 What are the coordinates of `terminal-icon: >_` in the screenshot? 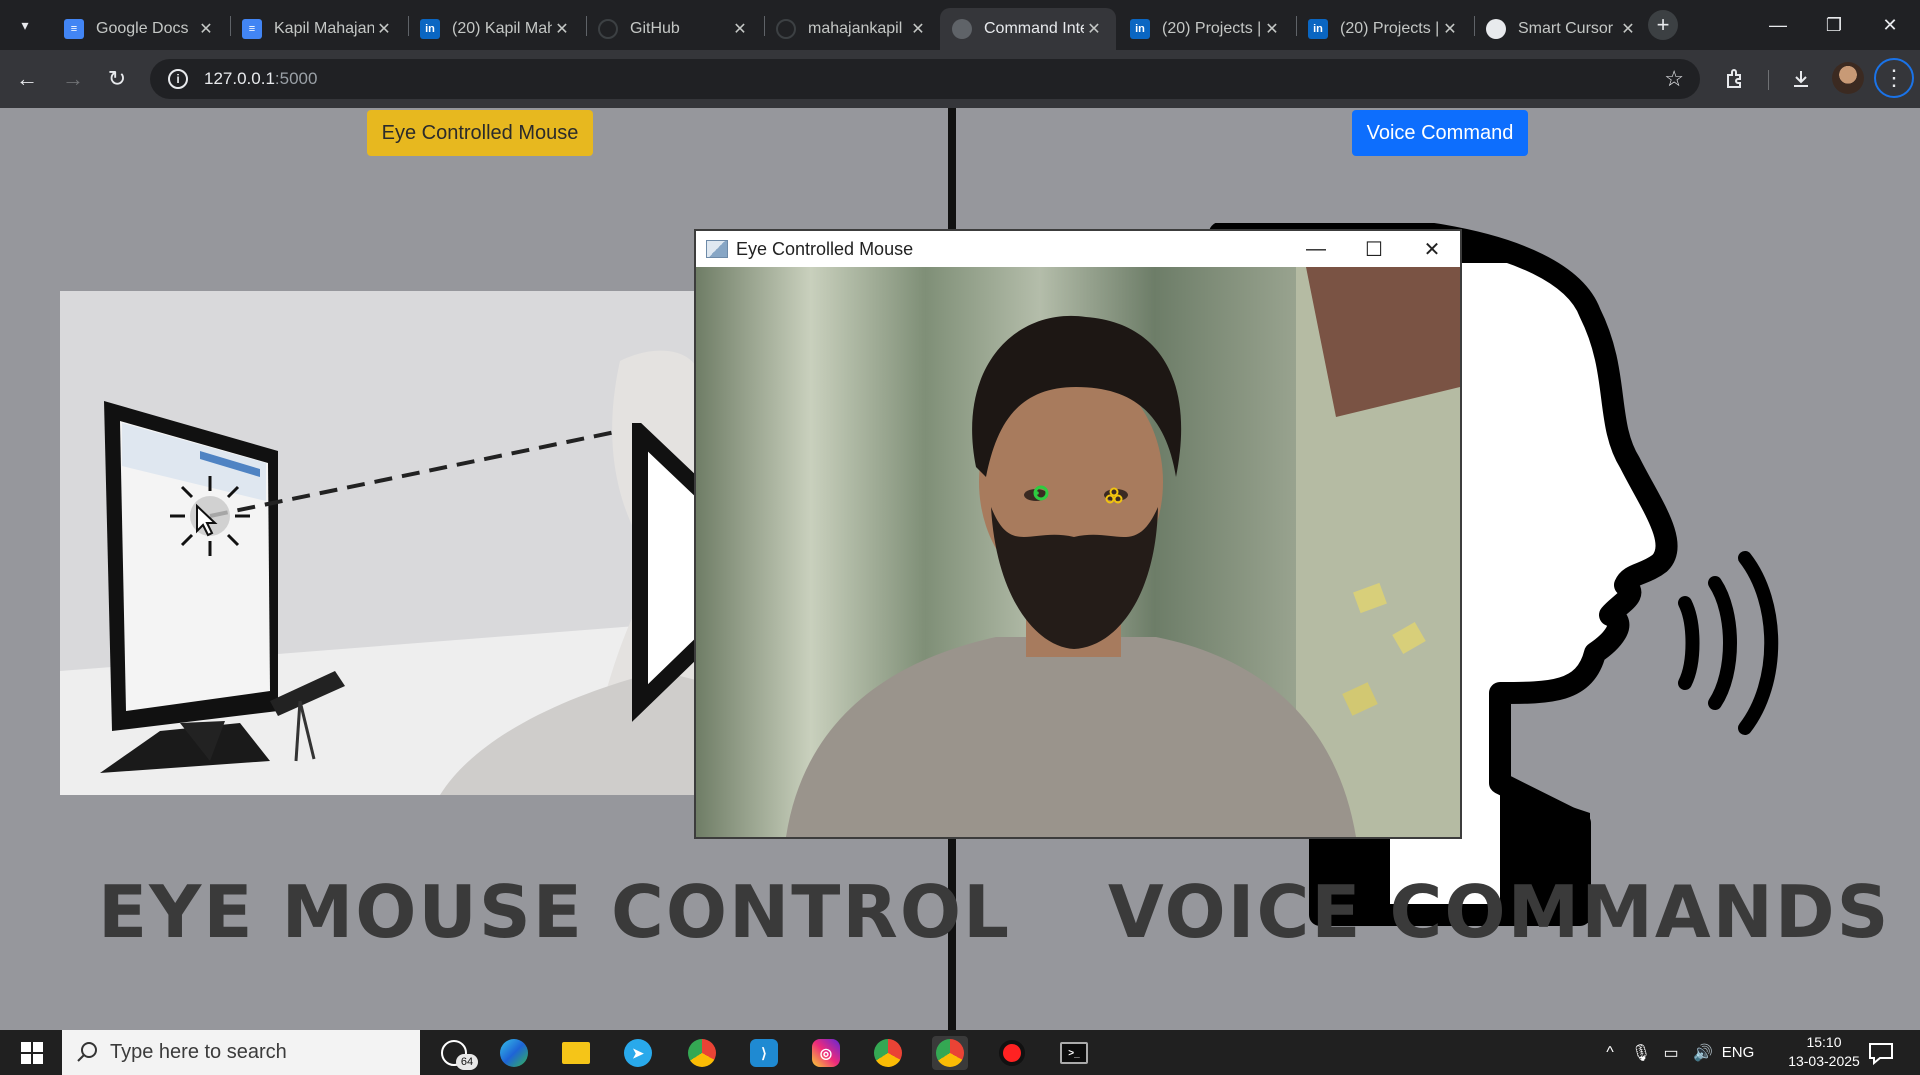 It's located at (1074, 1053).